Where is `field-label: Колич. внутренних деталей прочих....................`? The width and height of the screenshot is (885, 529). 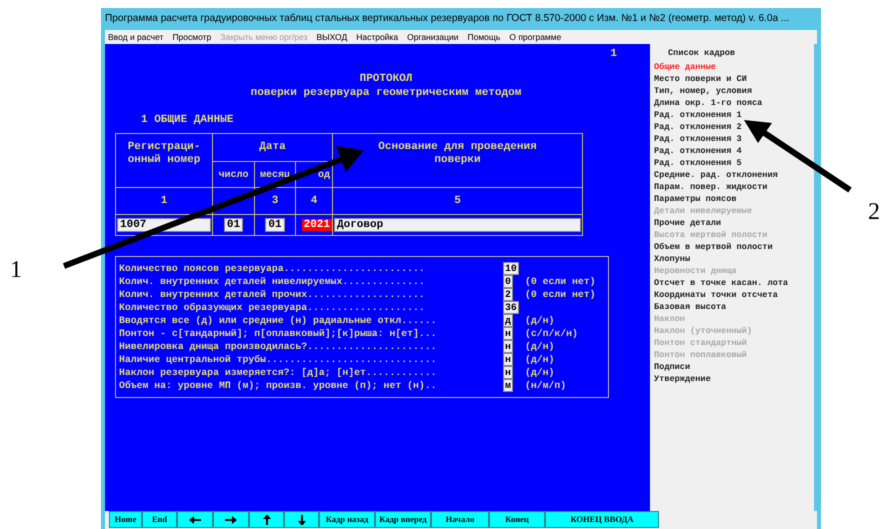
field-label: Колич. внутренних деталей прочих.................... is located at coordinates (272, 294).